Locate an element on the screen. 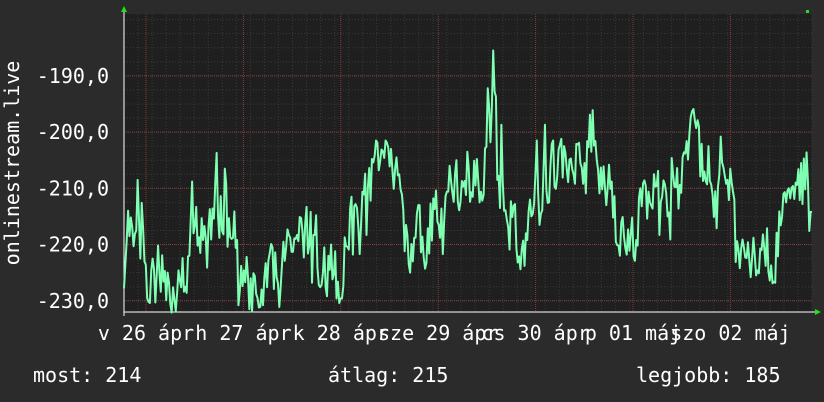  stat-average: átlag: 215 is located at coordinates (388, 375).